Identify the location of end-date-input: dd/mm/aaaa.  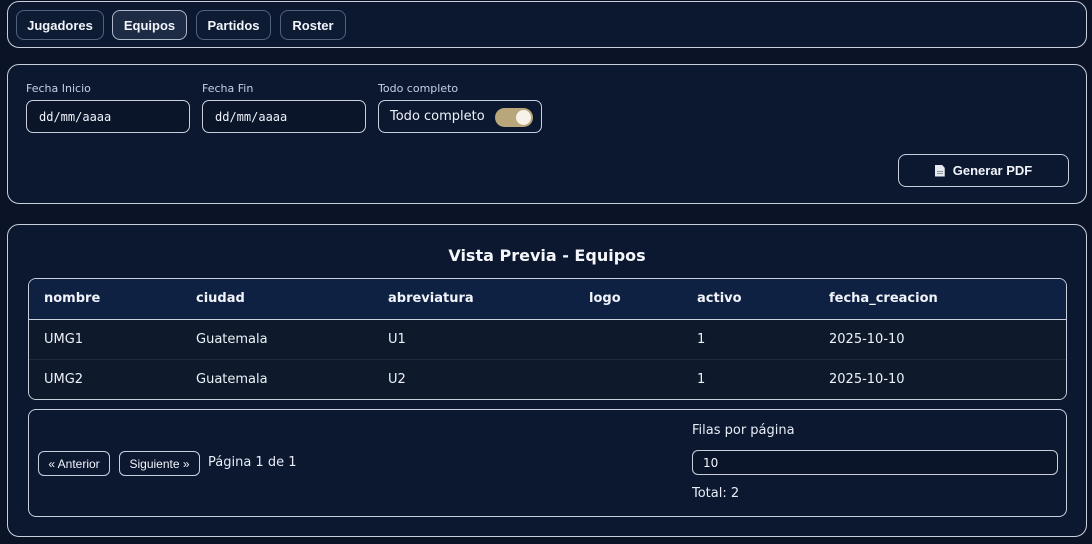
(284, 116).